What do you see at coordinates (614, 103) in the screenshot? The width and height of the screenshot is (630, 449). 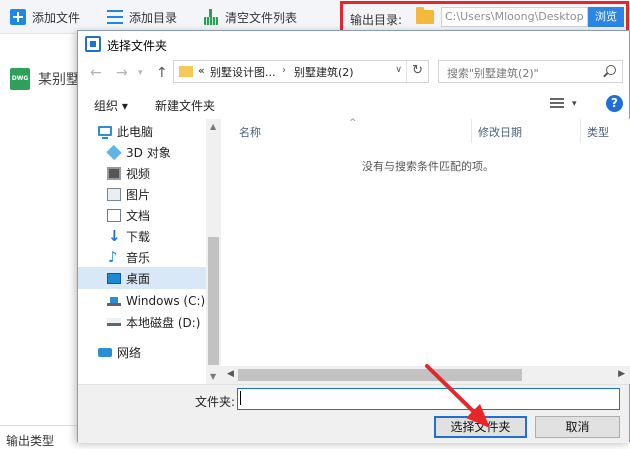 I see `help-icon: ?` at bounding box center [614, 103].